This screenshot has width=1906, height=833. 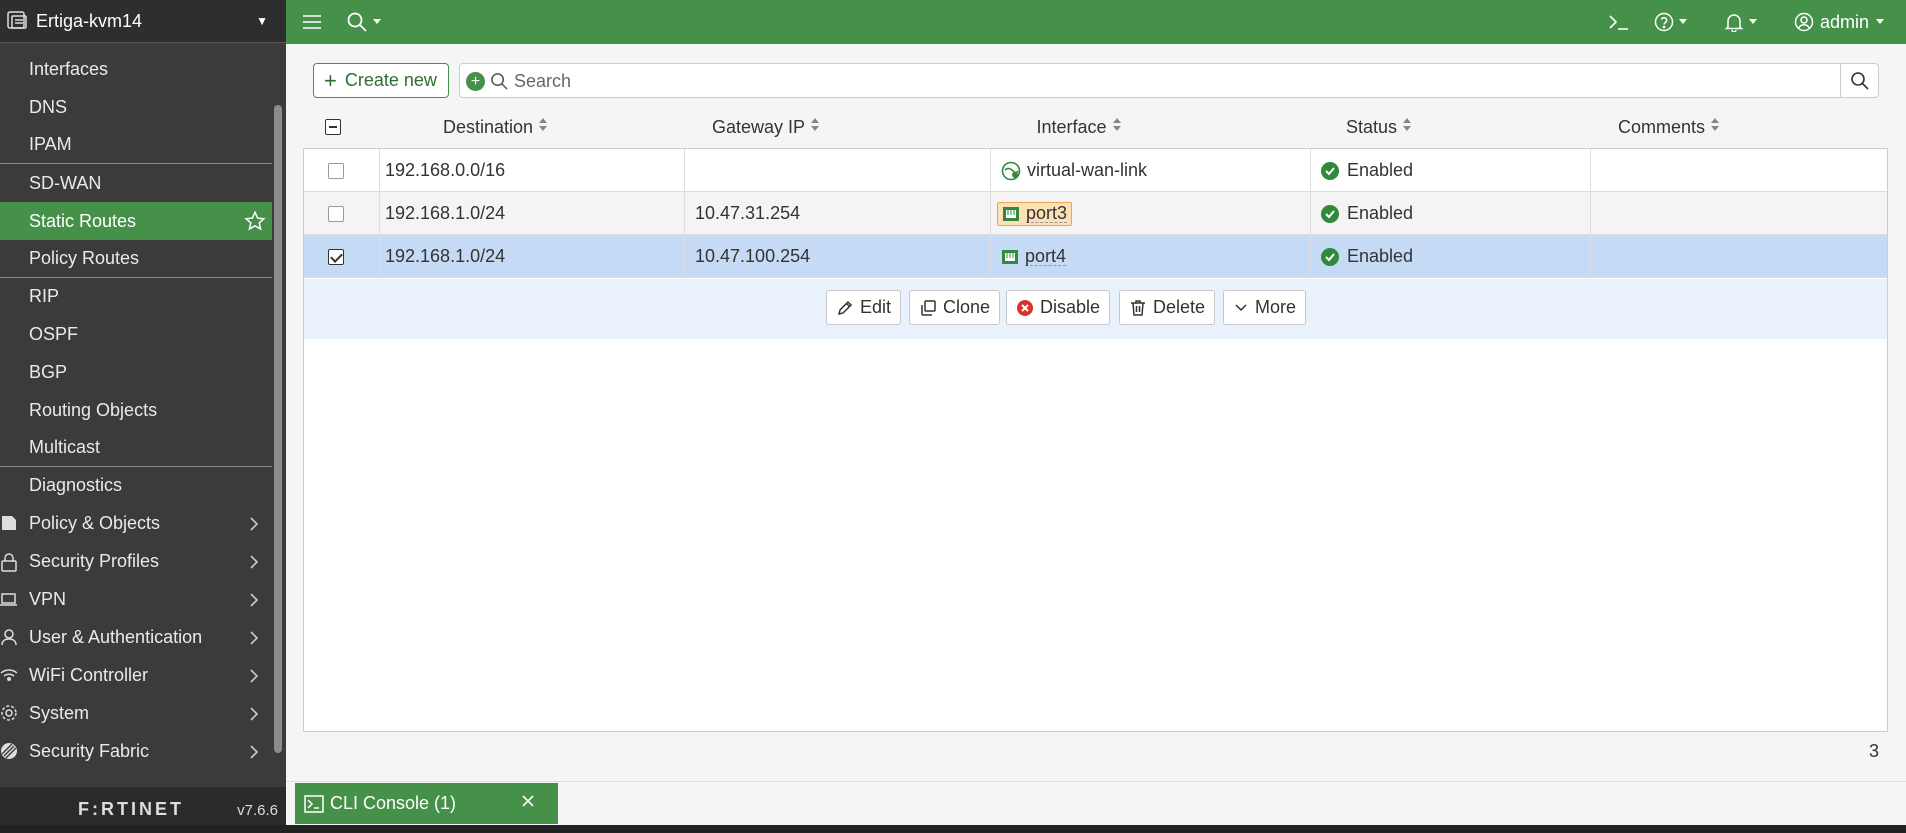 I want to click on status-label: Enabled, so click(x=1380, y=256).